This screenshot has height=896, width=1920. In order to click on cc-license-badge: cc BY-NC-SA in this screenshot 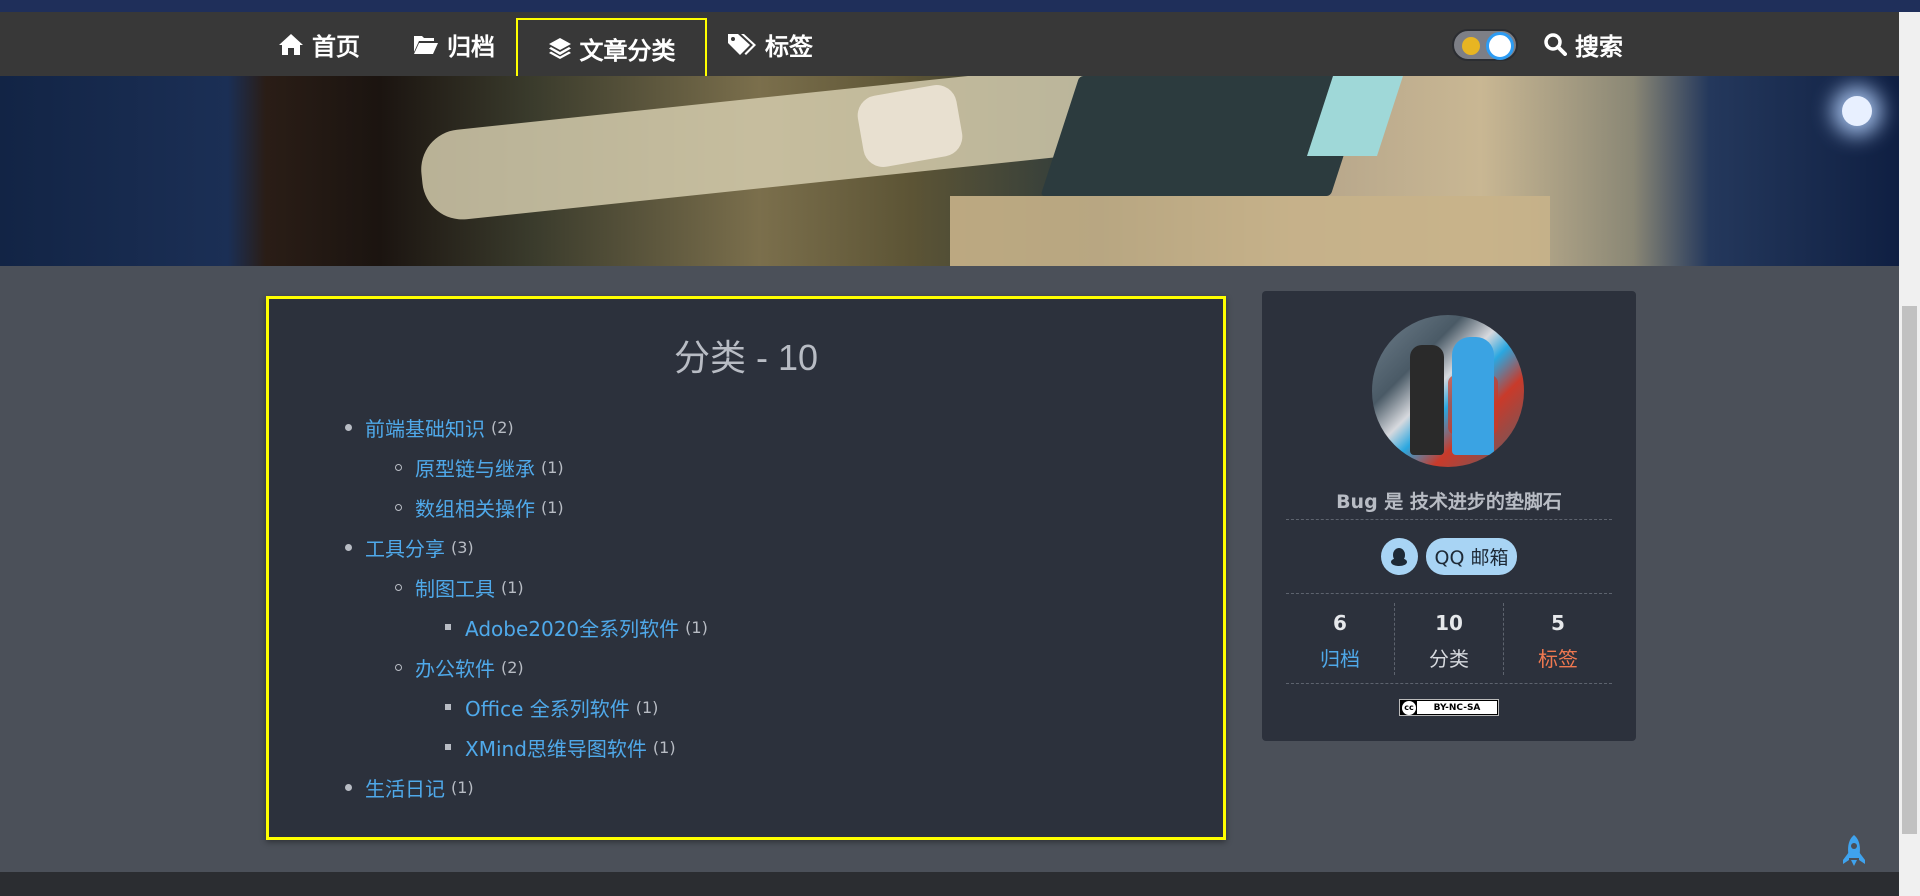, I will do `click(1449, 707)`.